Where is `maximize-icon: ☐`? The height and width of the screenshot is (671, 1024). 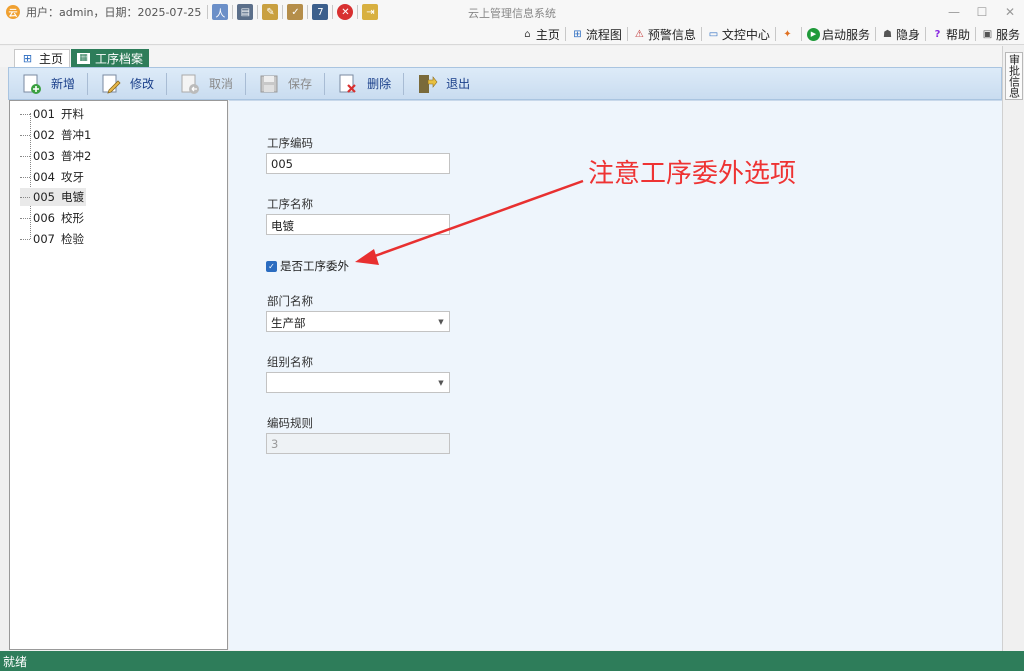 maximize-icon: ☐ is located at coordinates (982, 12).